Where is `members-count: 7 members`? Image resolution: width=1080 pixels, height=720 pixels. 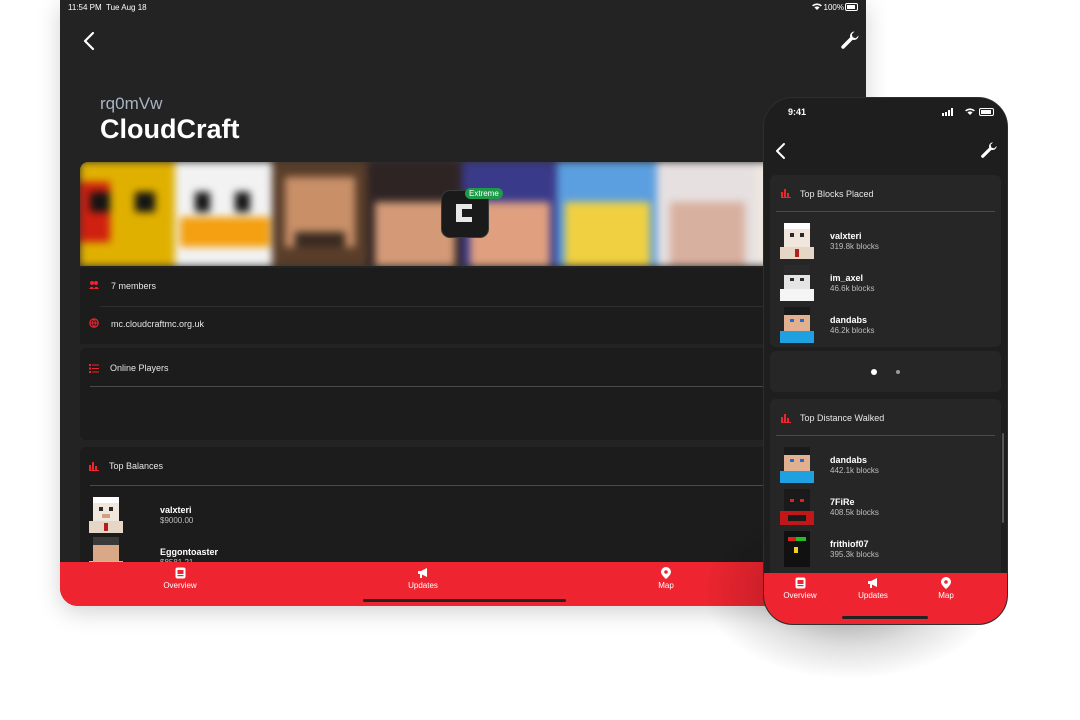 members-count: 7 members is located at coordinates (134, 286).